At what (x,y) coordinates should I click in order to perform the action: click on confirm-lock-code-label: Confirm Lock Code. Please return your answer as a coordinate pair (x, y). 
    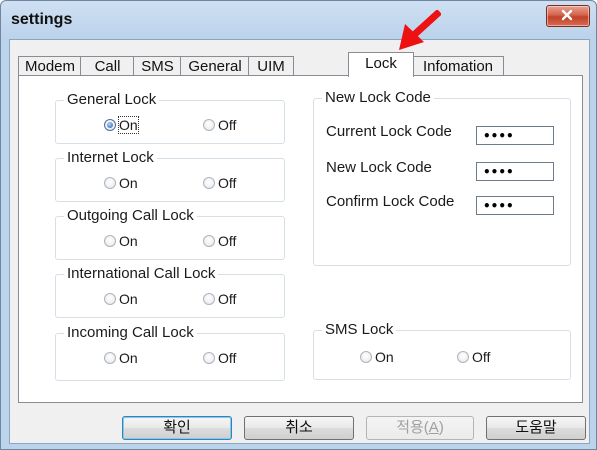
    Looking at the image, I should click on (390, 201).